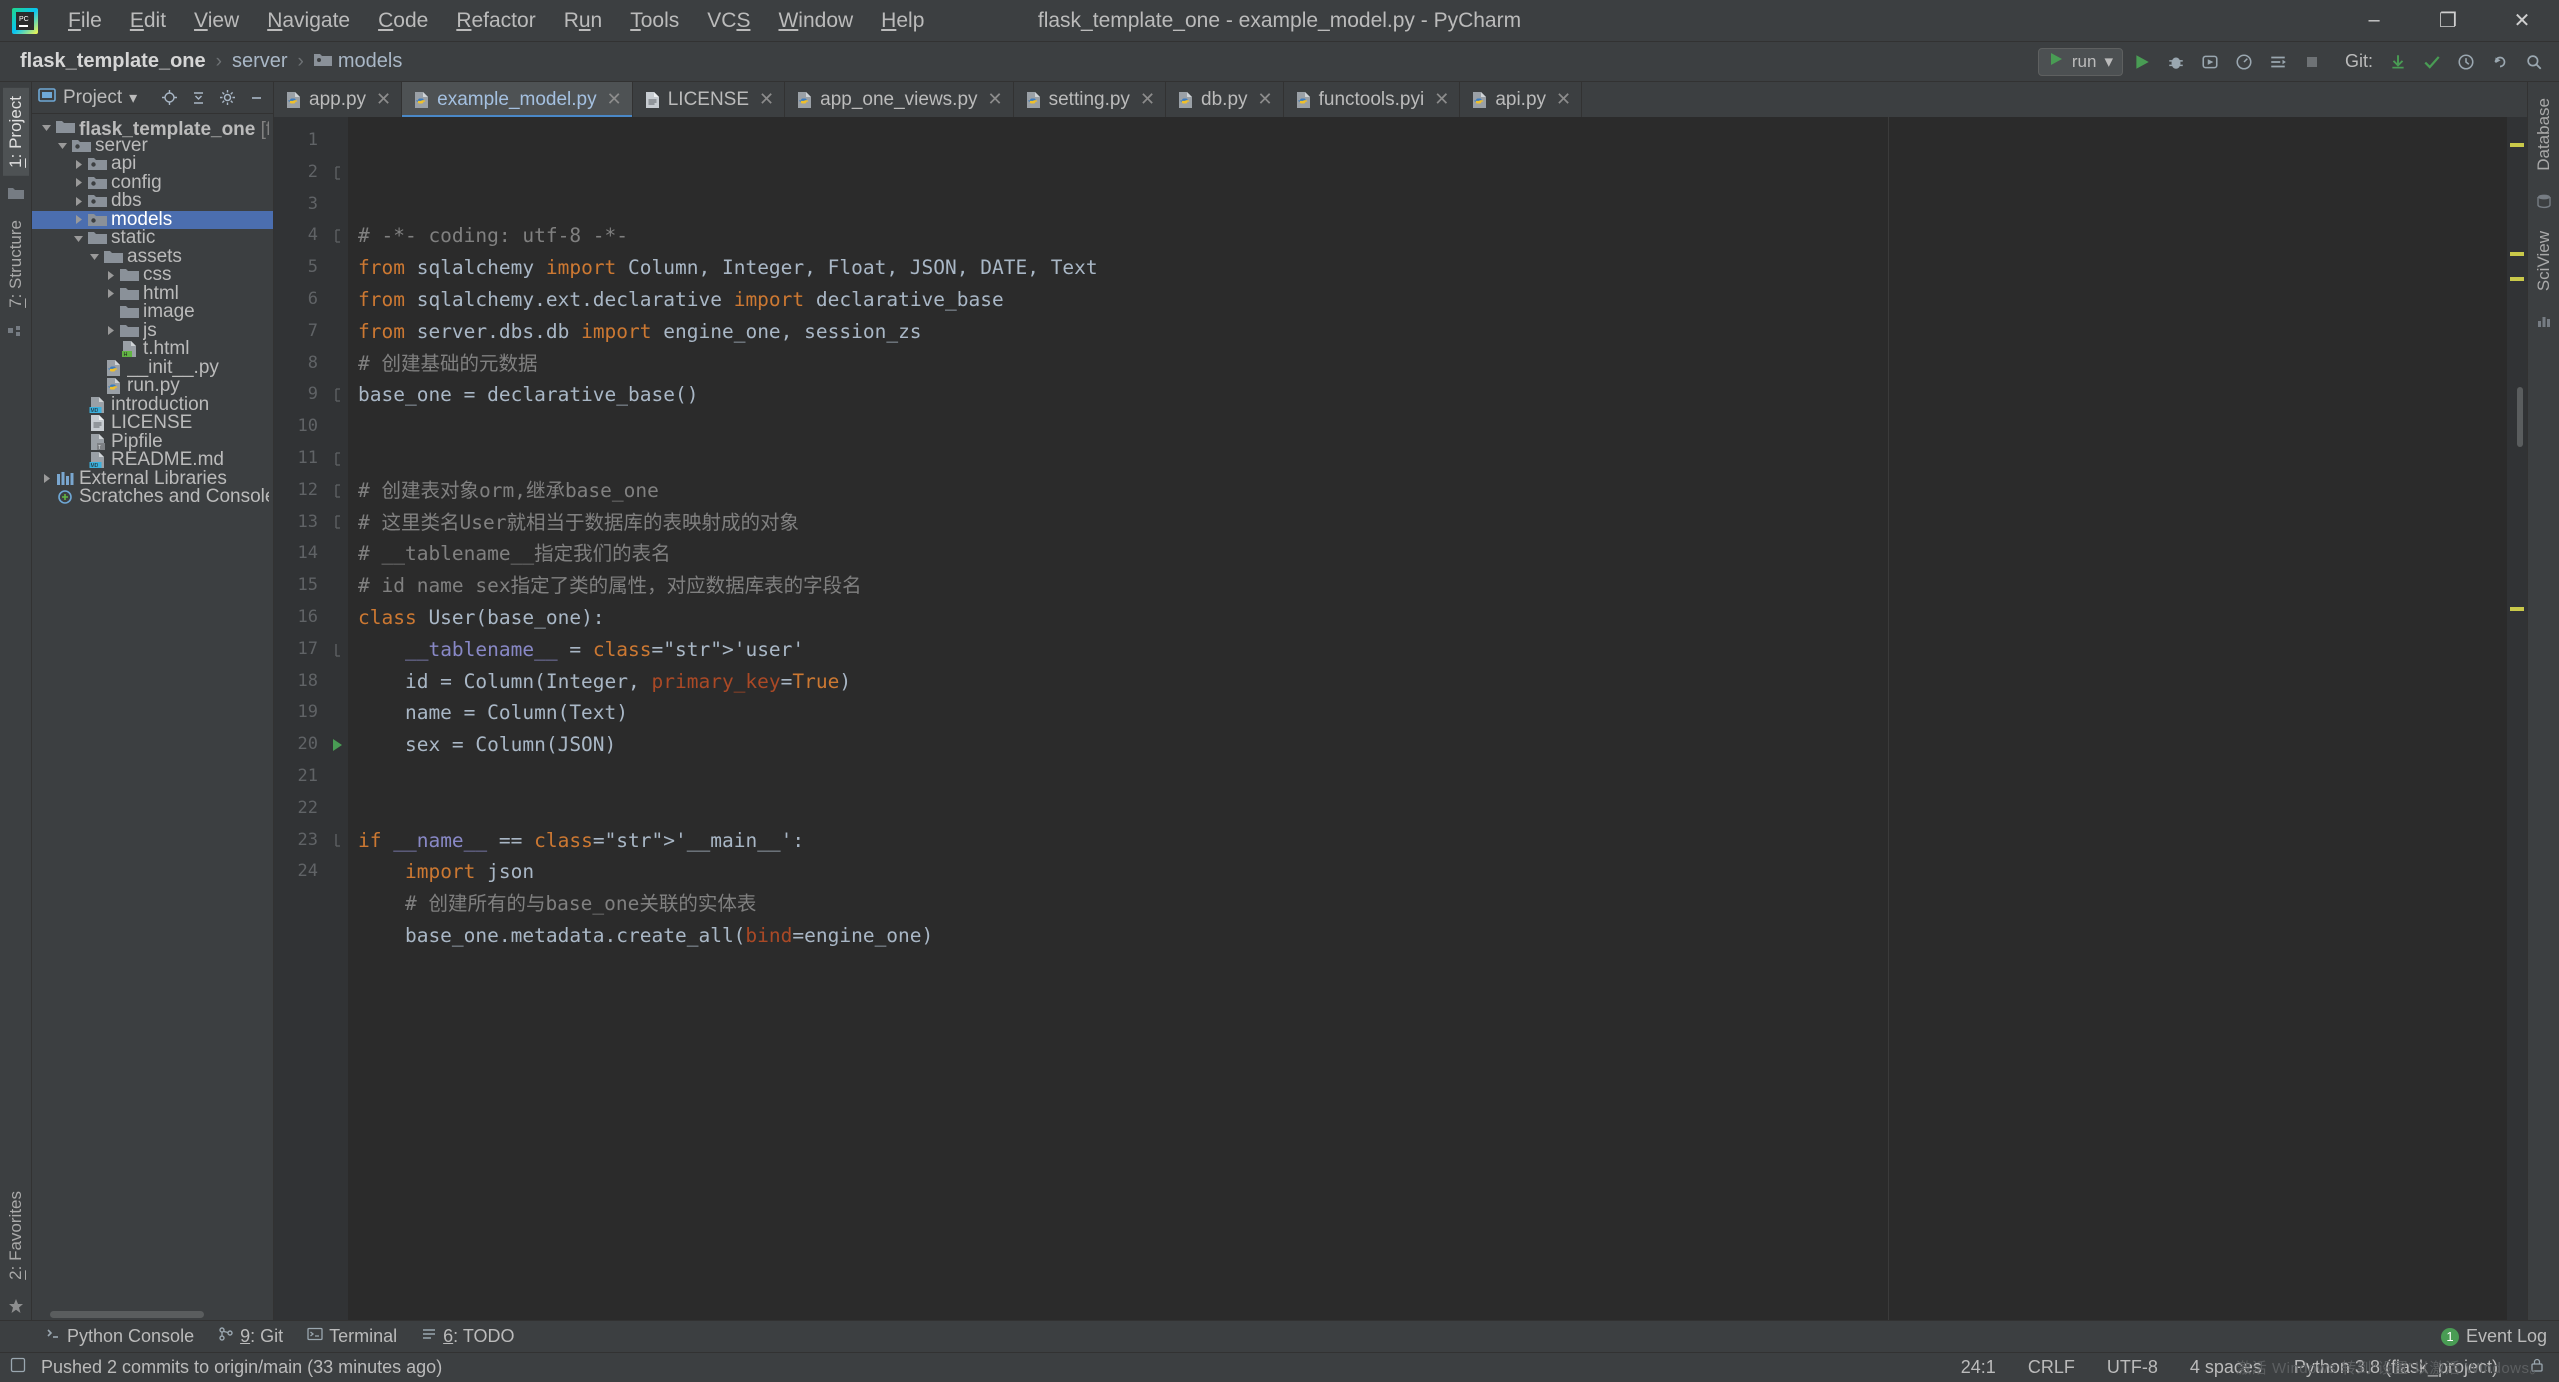 The image size is (2559, 1382). Describe the element at coordinates (517, 99) in the screenshot. I see `editor-tab-example-model-py: example_model.py ✕` at that location.